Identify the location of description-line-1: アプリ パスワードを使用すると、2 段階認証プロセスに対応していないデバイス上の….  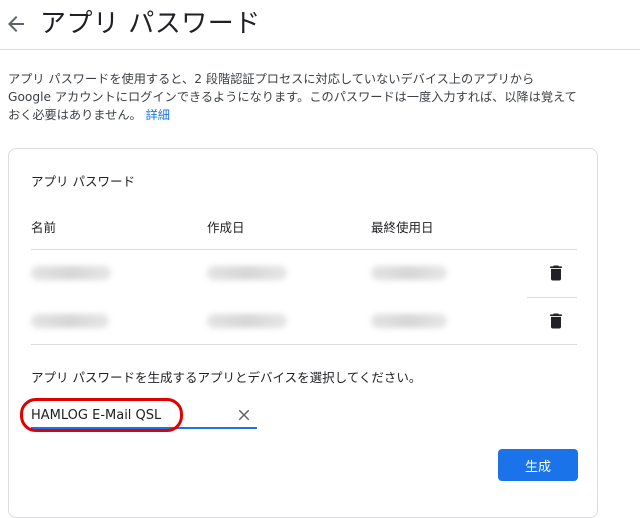
(271, 79).